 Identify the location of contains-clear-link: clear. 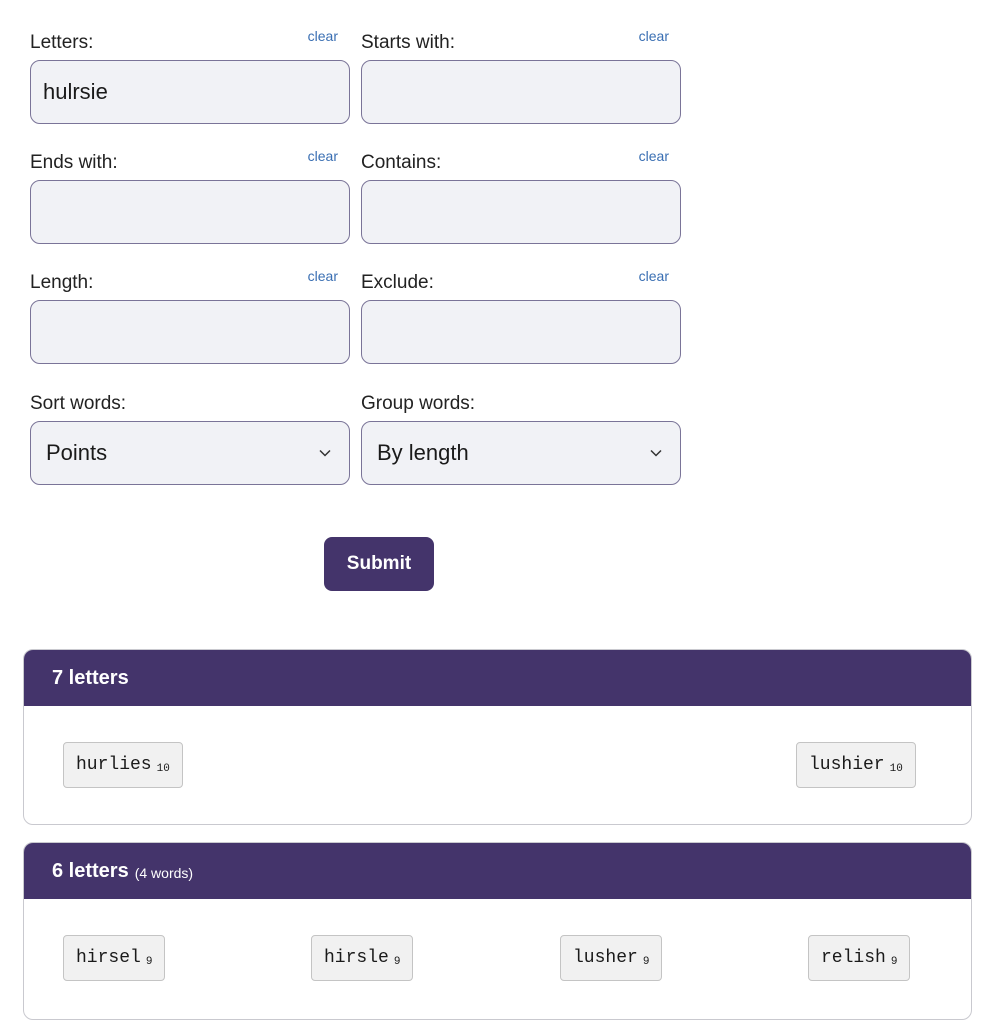
(654, 156).